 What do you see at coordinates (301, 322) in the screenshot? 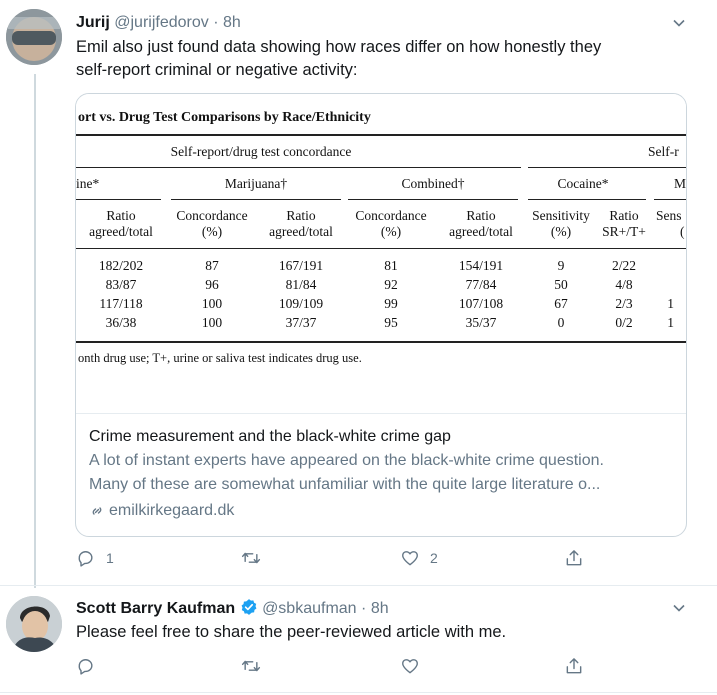
I see `table-cell: 37/37` at bounding box center [301, 322].